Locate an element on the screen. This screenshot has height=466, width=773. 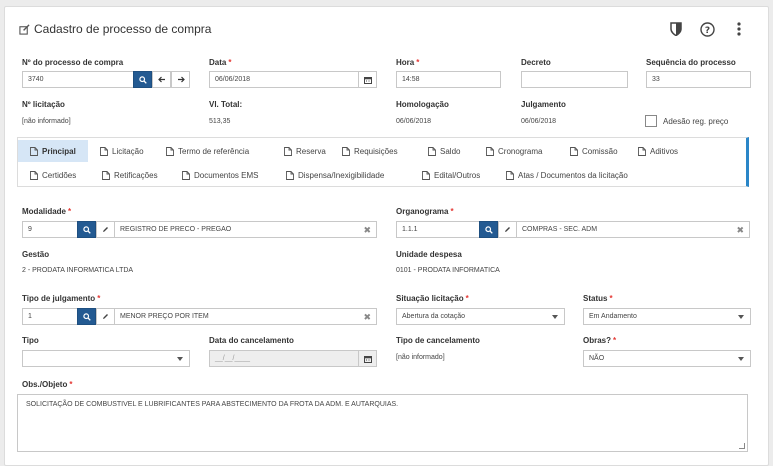
nr-licitacao-value: [não informado] is located at coordinates (46, 121).